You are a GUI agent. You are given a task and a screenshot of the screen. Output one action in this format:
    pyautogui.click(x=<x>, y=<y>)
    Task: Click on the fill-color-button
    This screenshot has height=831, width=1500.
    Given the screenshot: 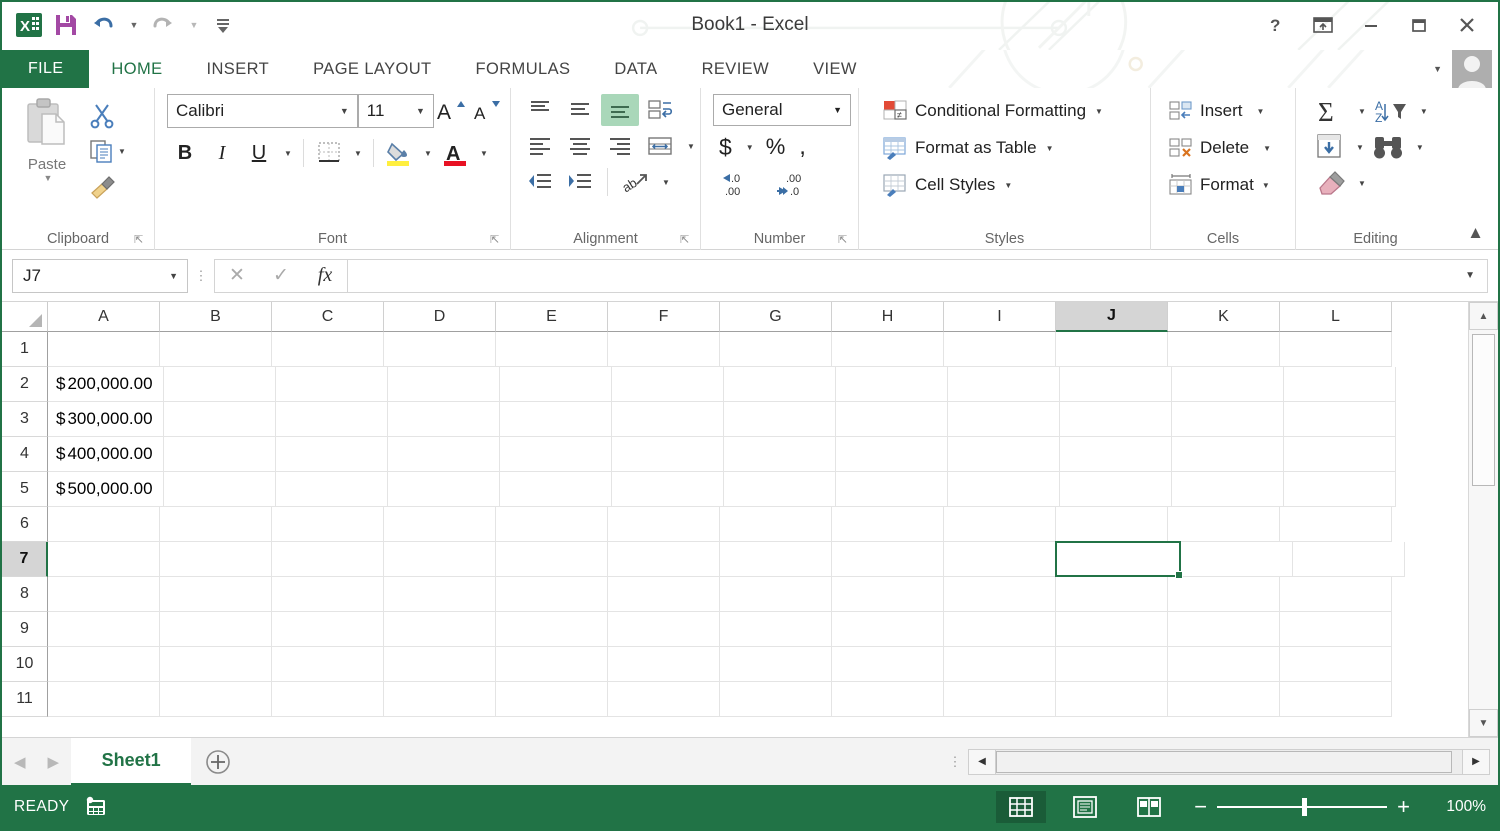 What is the action you would take?
    pyautogui.click(x=399, y=153)
    